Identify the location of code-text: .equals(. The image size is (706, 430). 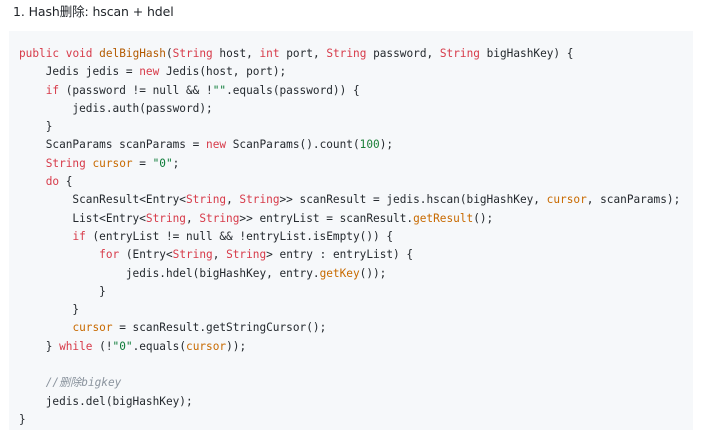
(159, 346).